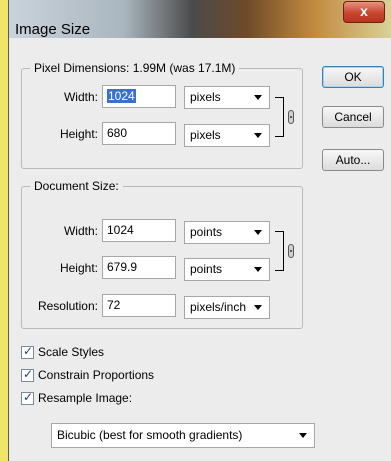  Describe the element at coordinates (227, 232) in the screenshot. I see `document-width-unit-select: points` at that location.